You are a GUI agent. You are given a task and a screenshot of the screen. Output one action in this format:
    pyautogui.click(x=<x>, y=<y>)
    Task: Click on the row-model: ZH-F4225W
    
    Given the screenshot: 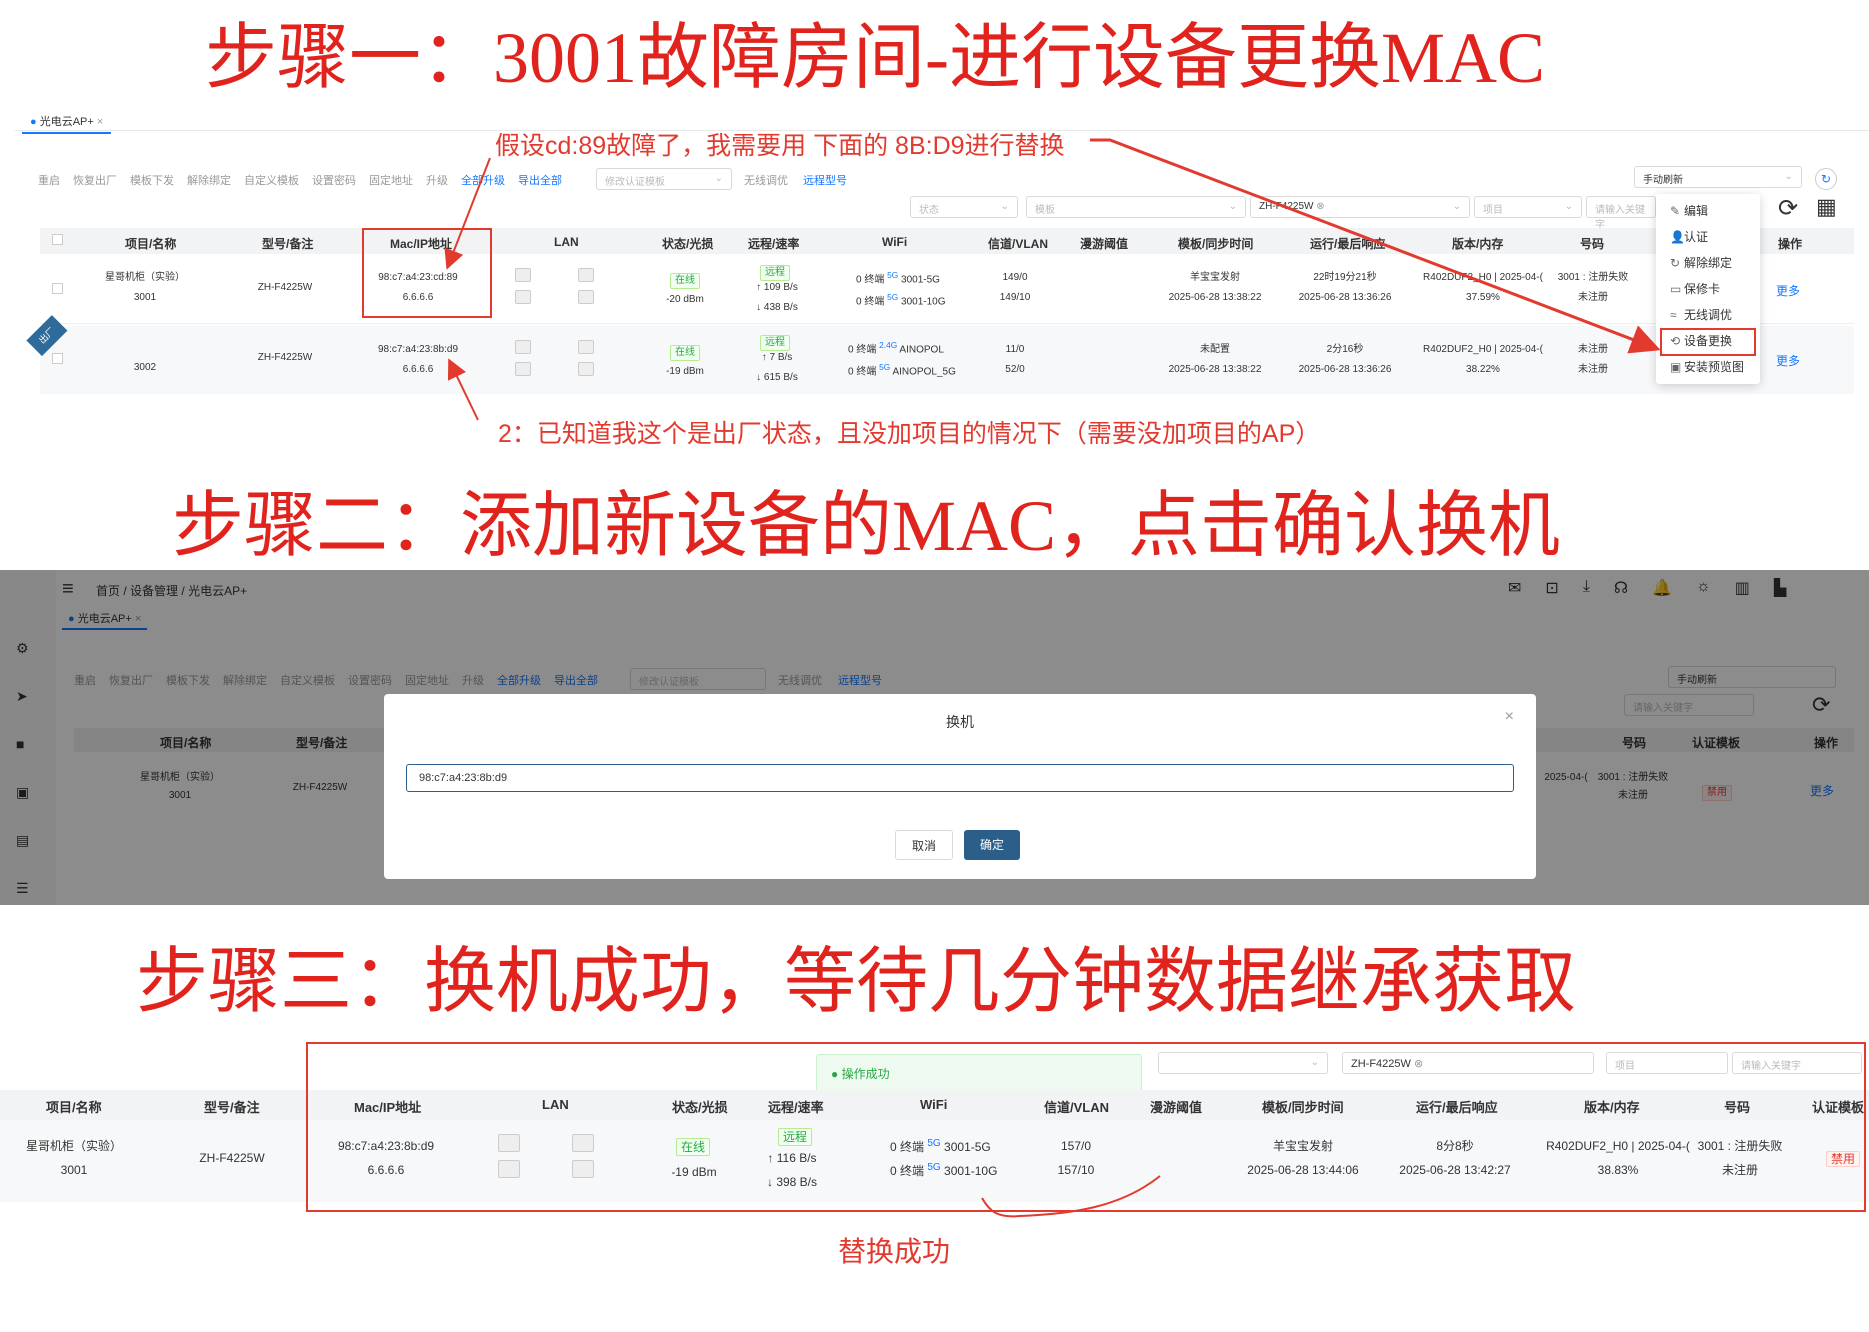 What is the action you would take?
    pyautogui.click(x=232, y=1158)
    